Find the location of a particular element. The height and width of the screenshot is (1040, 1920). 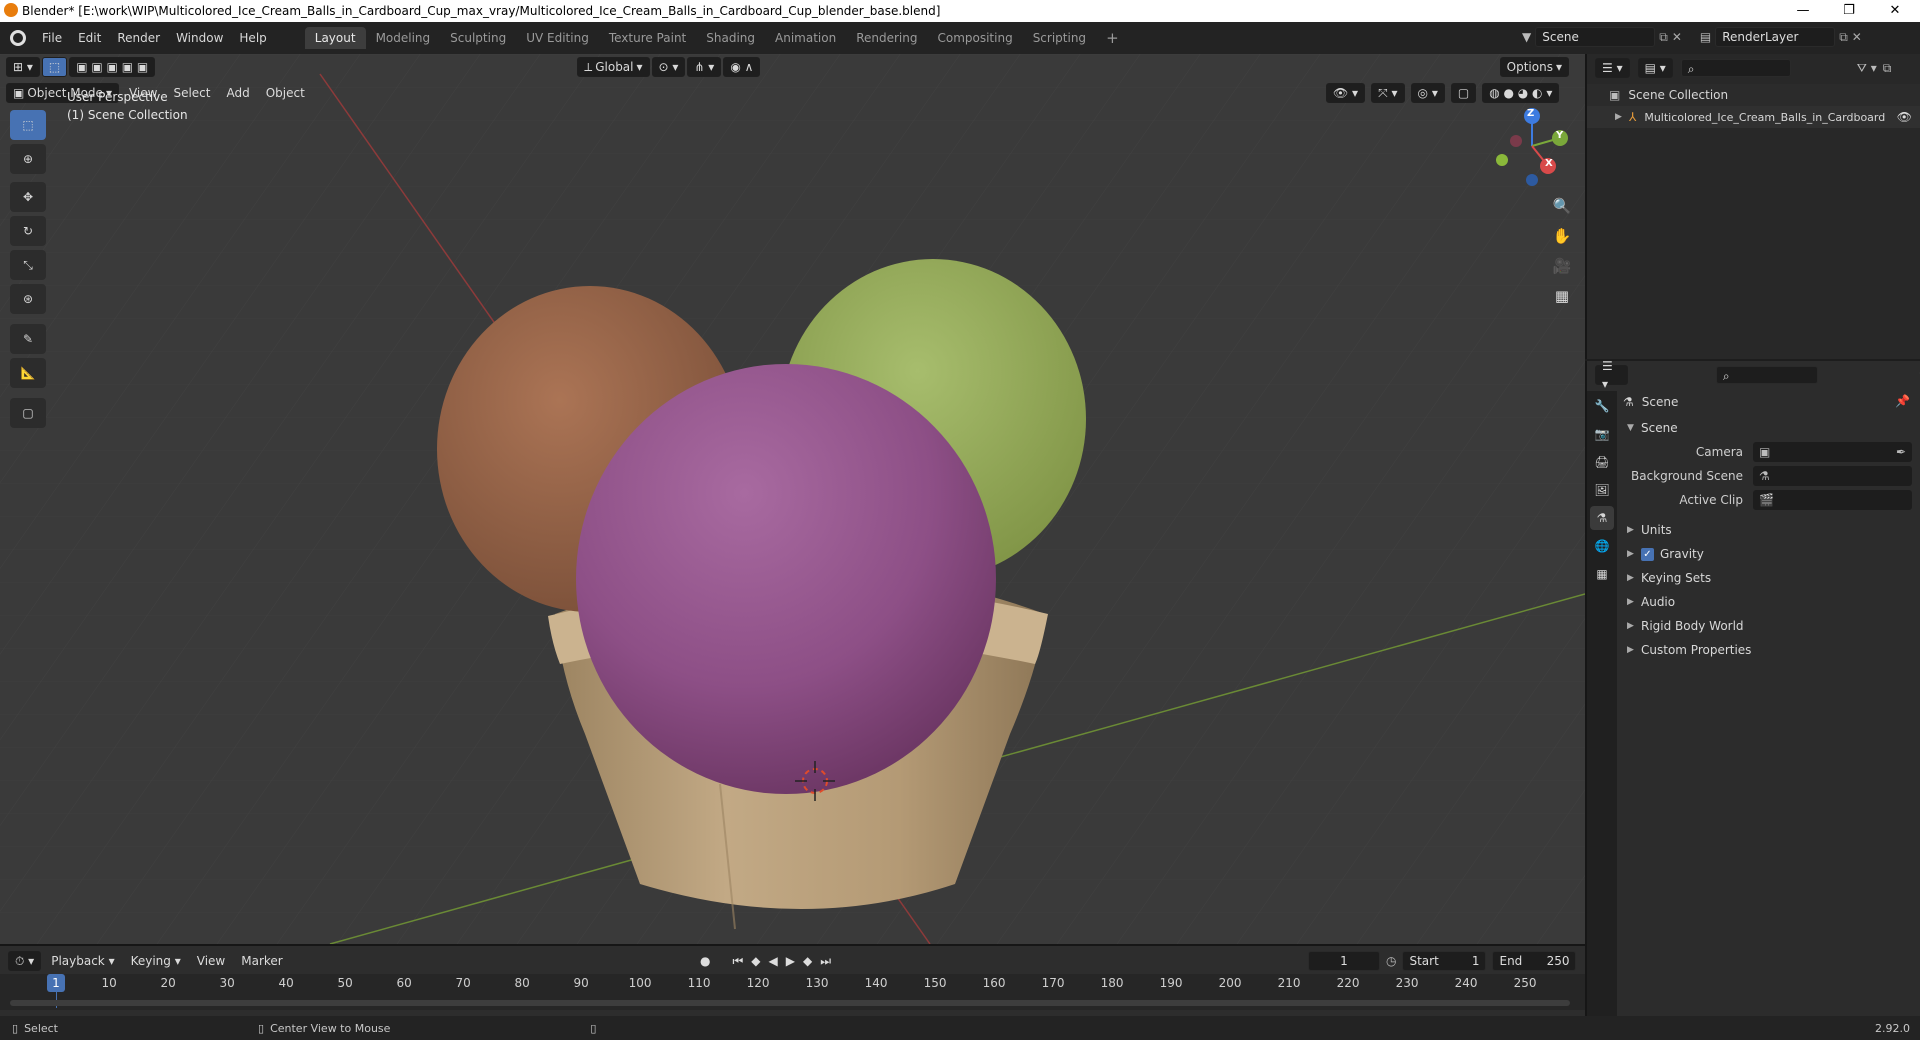

prev-keyframe-icon: ◆ is located at coordinates (755, 961).